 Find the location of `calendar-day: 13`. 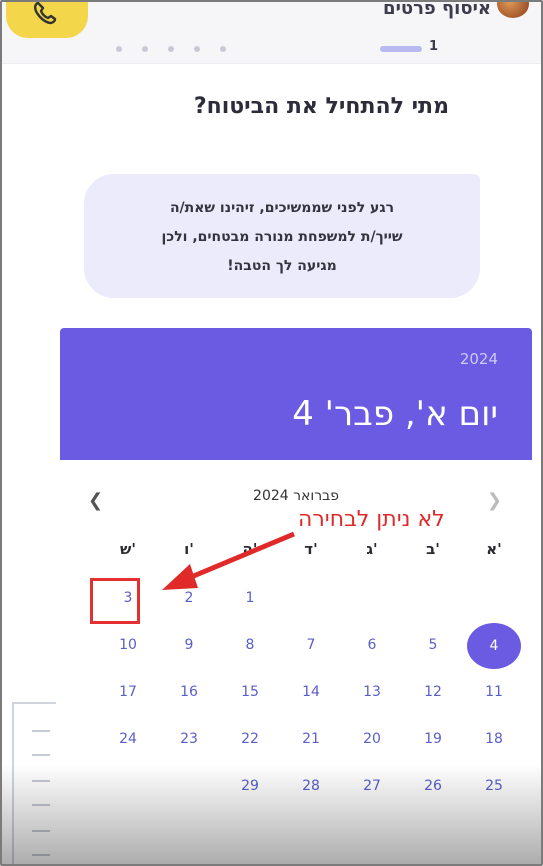

calendar-day: 13 is located at coordinates (372, 692).